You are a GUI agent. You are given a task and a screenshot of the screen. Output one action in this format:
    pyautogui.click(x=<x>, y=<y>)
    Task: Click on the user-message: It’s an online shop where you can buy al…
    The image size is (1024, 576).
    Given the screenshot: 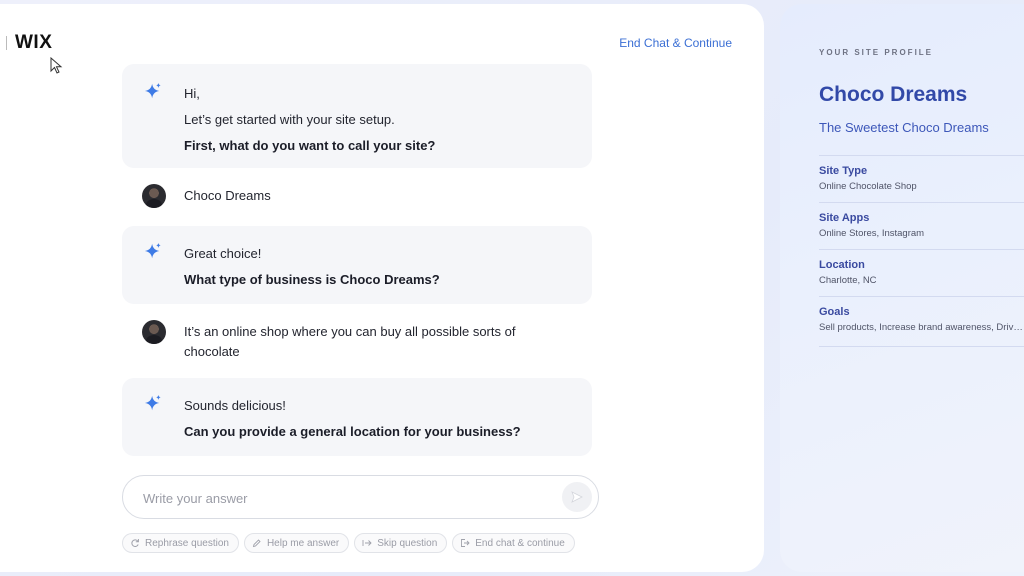 What is the action you would take?
    pyautogui.click(x=357, y=342)
    